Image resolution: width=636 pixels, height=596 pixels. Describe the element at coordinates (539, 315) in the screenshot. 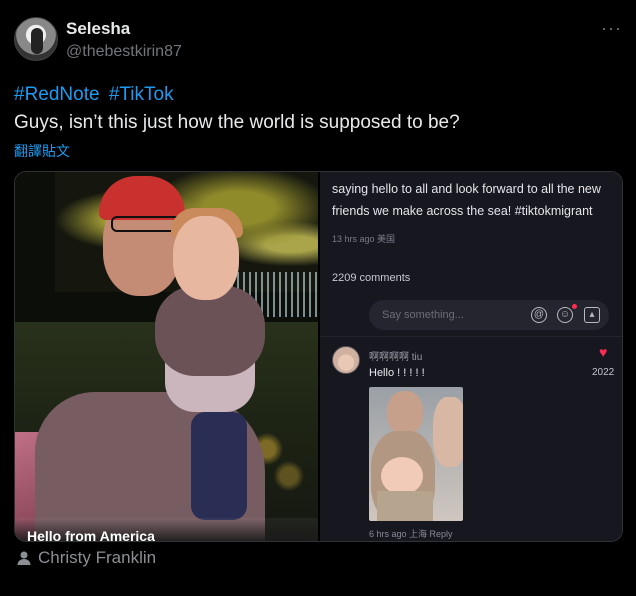

I see `at-mention-icon: @` at that location.